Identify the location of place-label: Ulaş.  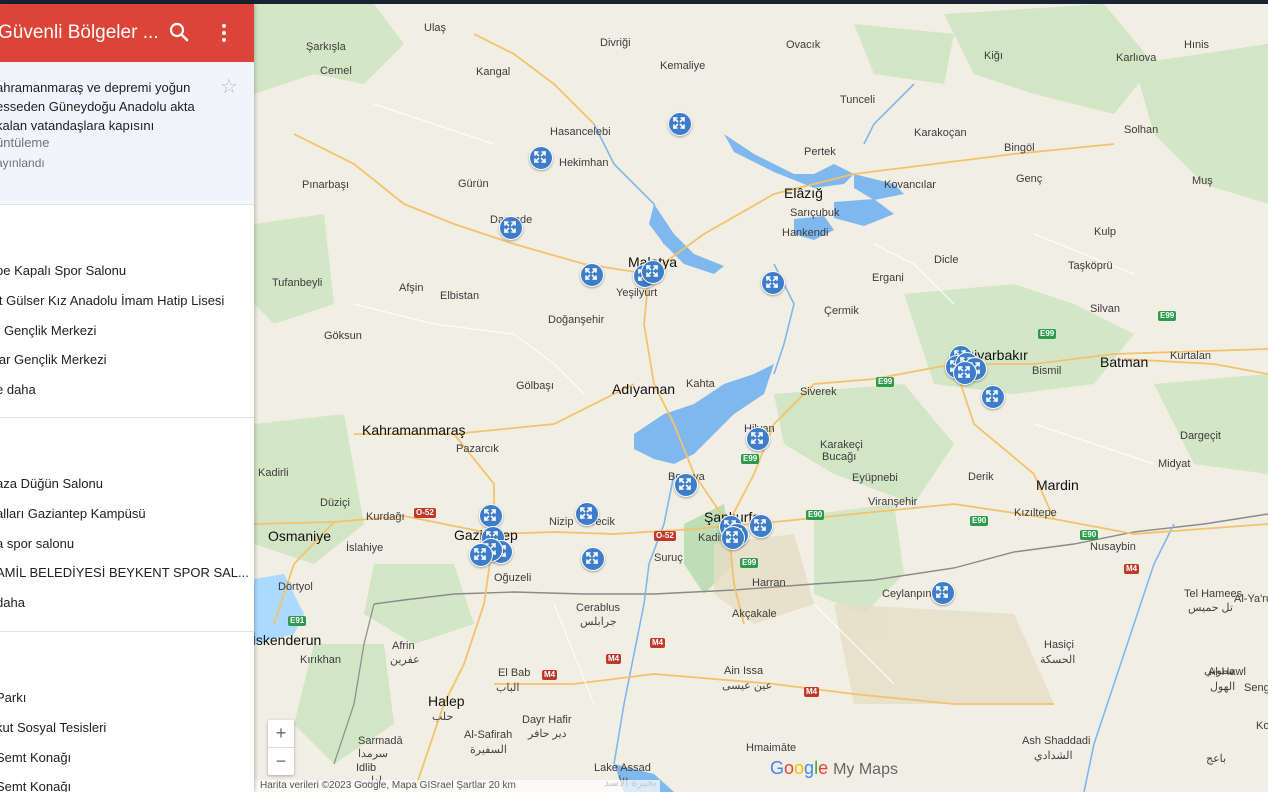
(435, 28).